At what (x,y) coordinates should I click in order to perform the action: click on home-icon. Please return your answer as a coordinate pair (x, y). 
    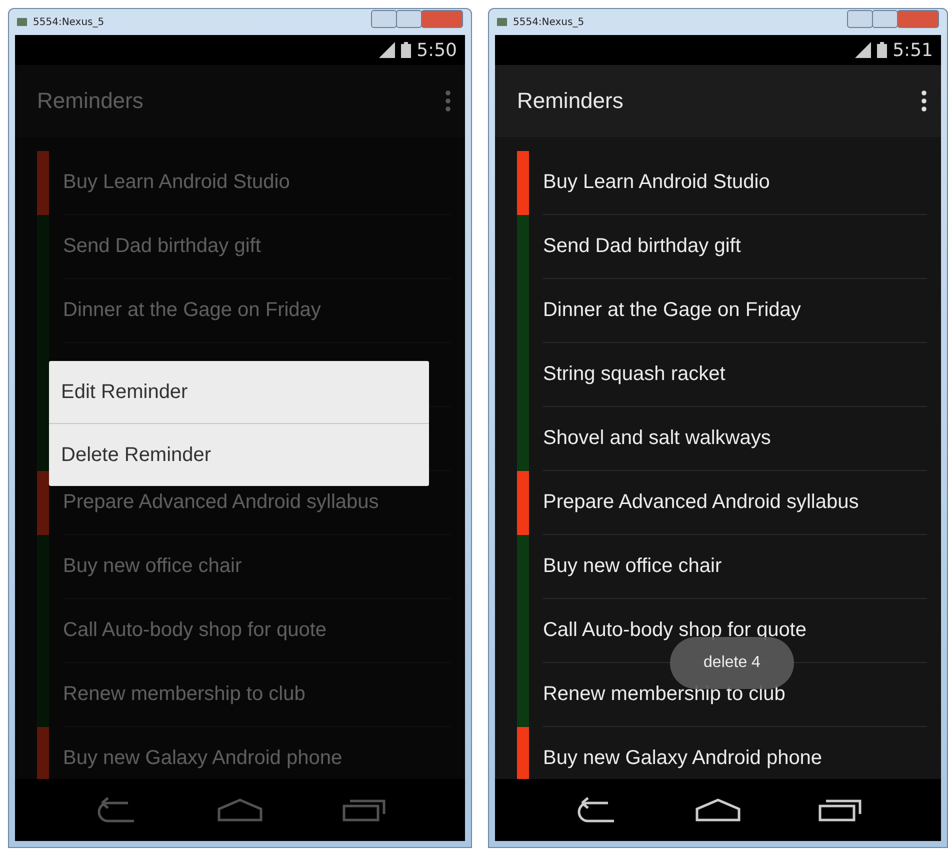
    Looking at the image, I should click on (717, 810).